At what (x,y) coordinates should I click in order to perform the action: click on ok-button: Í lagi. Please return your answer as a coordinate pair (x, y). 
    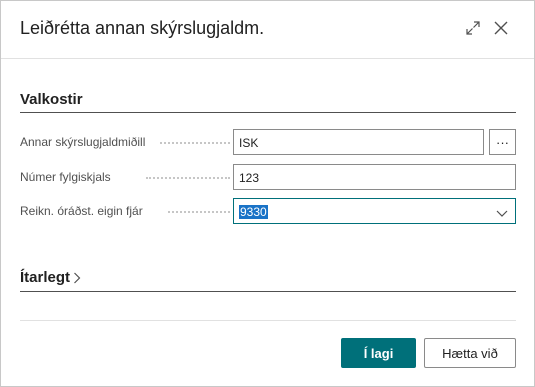
    Looking at the image, I should click on (378, 353).